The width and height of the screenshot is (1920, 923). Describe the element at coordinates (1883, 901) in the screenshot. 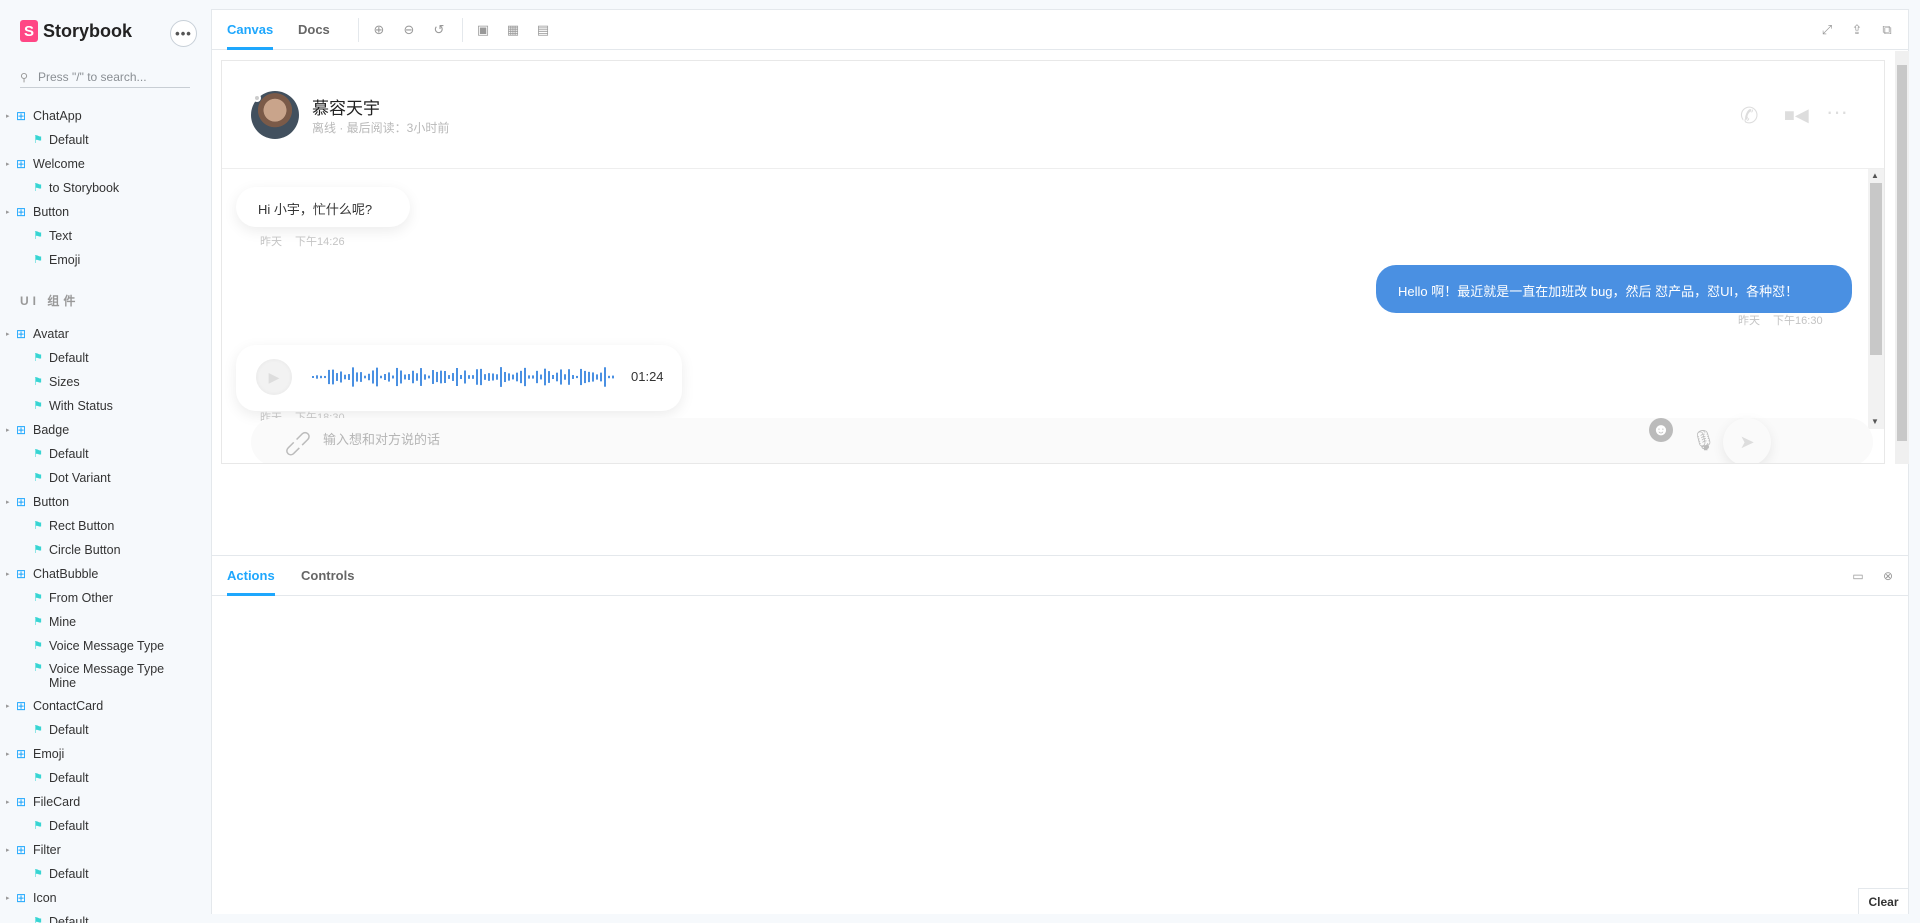

I see `clear-button: Clear` at that location.